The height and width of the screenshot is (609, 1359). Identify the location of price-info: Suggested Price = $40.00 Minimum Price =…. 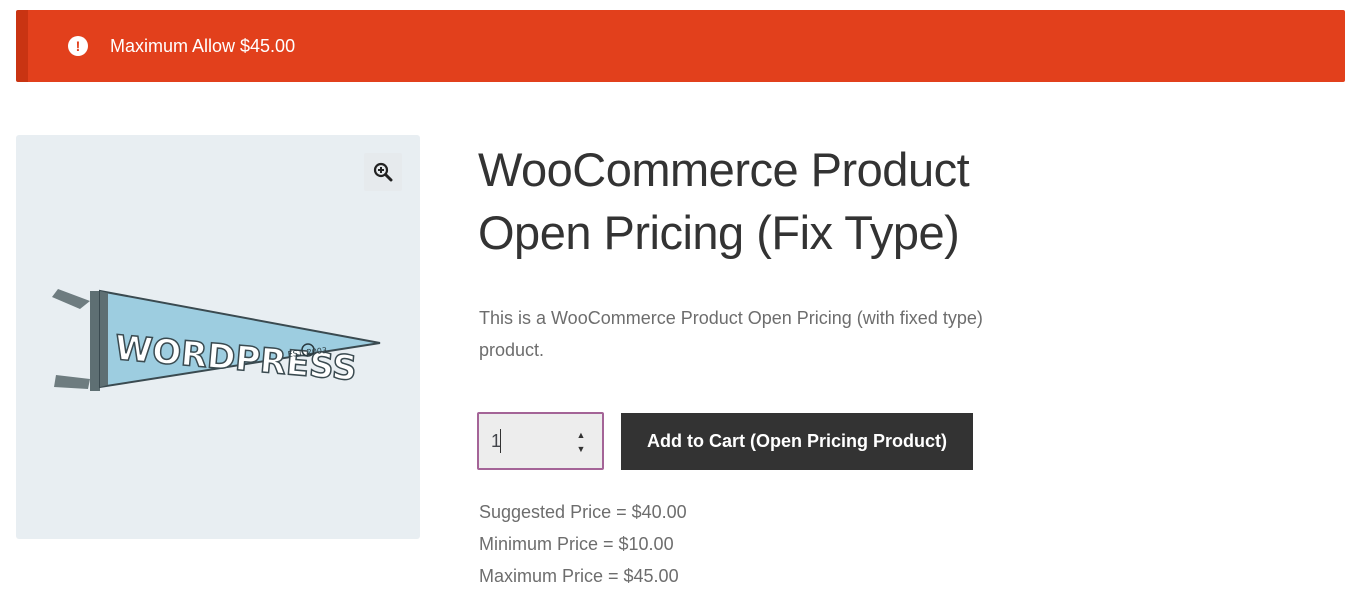
(583, 544).